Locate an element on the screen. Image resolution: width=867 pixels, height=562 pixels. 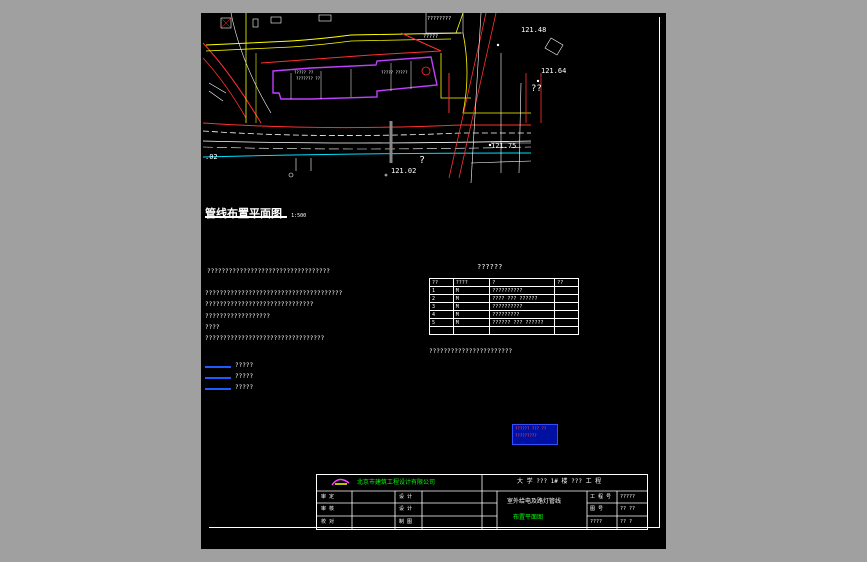
title-block-value: ????? is located at coordinates (628, 497).